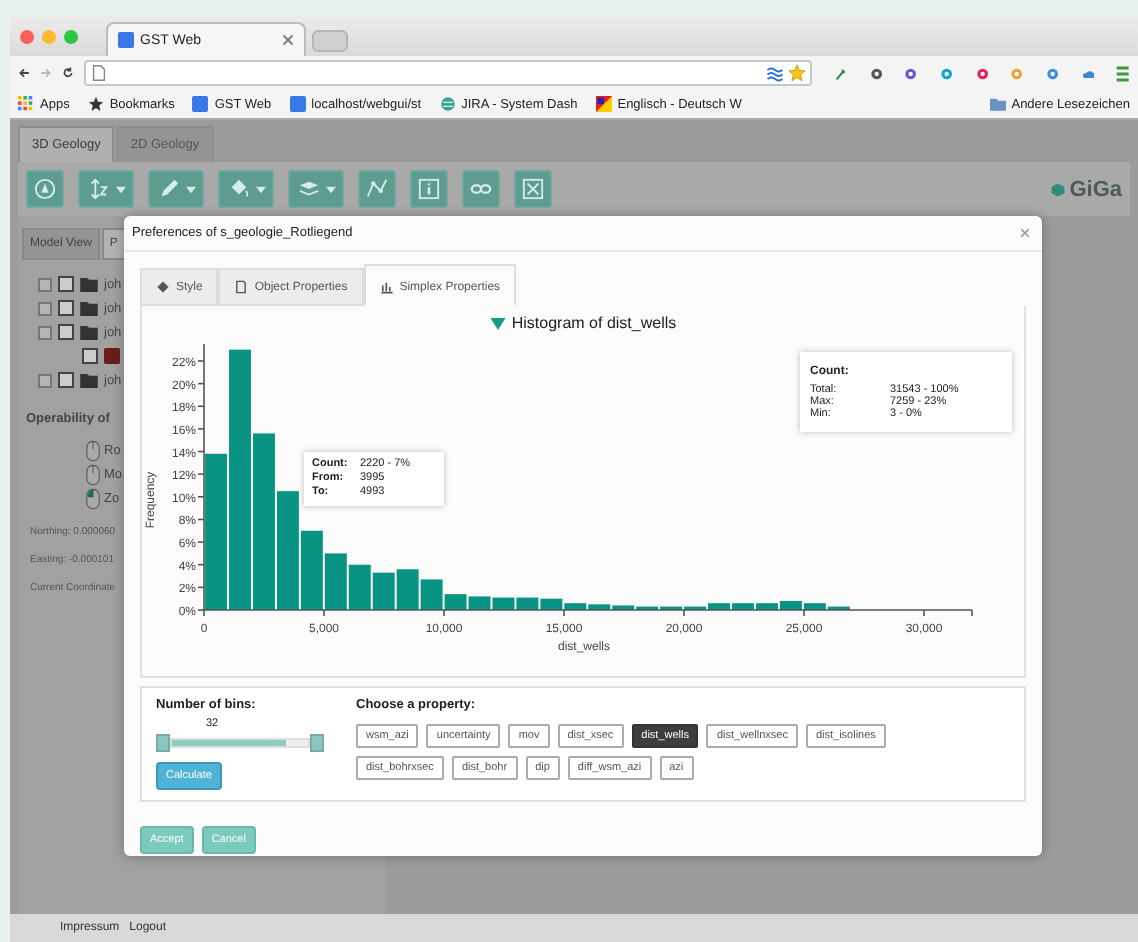 This screenshot has width=1138, height=942. Describe the element at coordinates (775, 73) in the screenshot. I see `waves-icon` at that location.